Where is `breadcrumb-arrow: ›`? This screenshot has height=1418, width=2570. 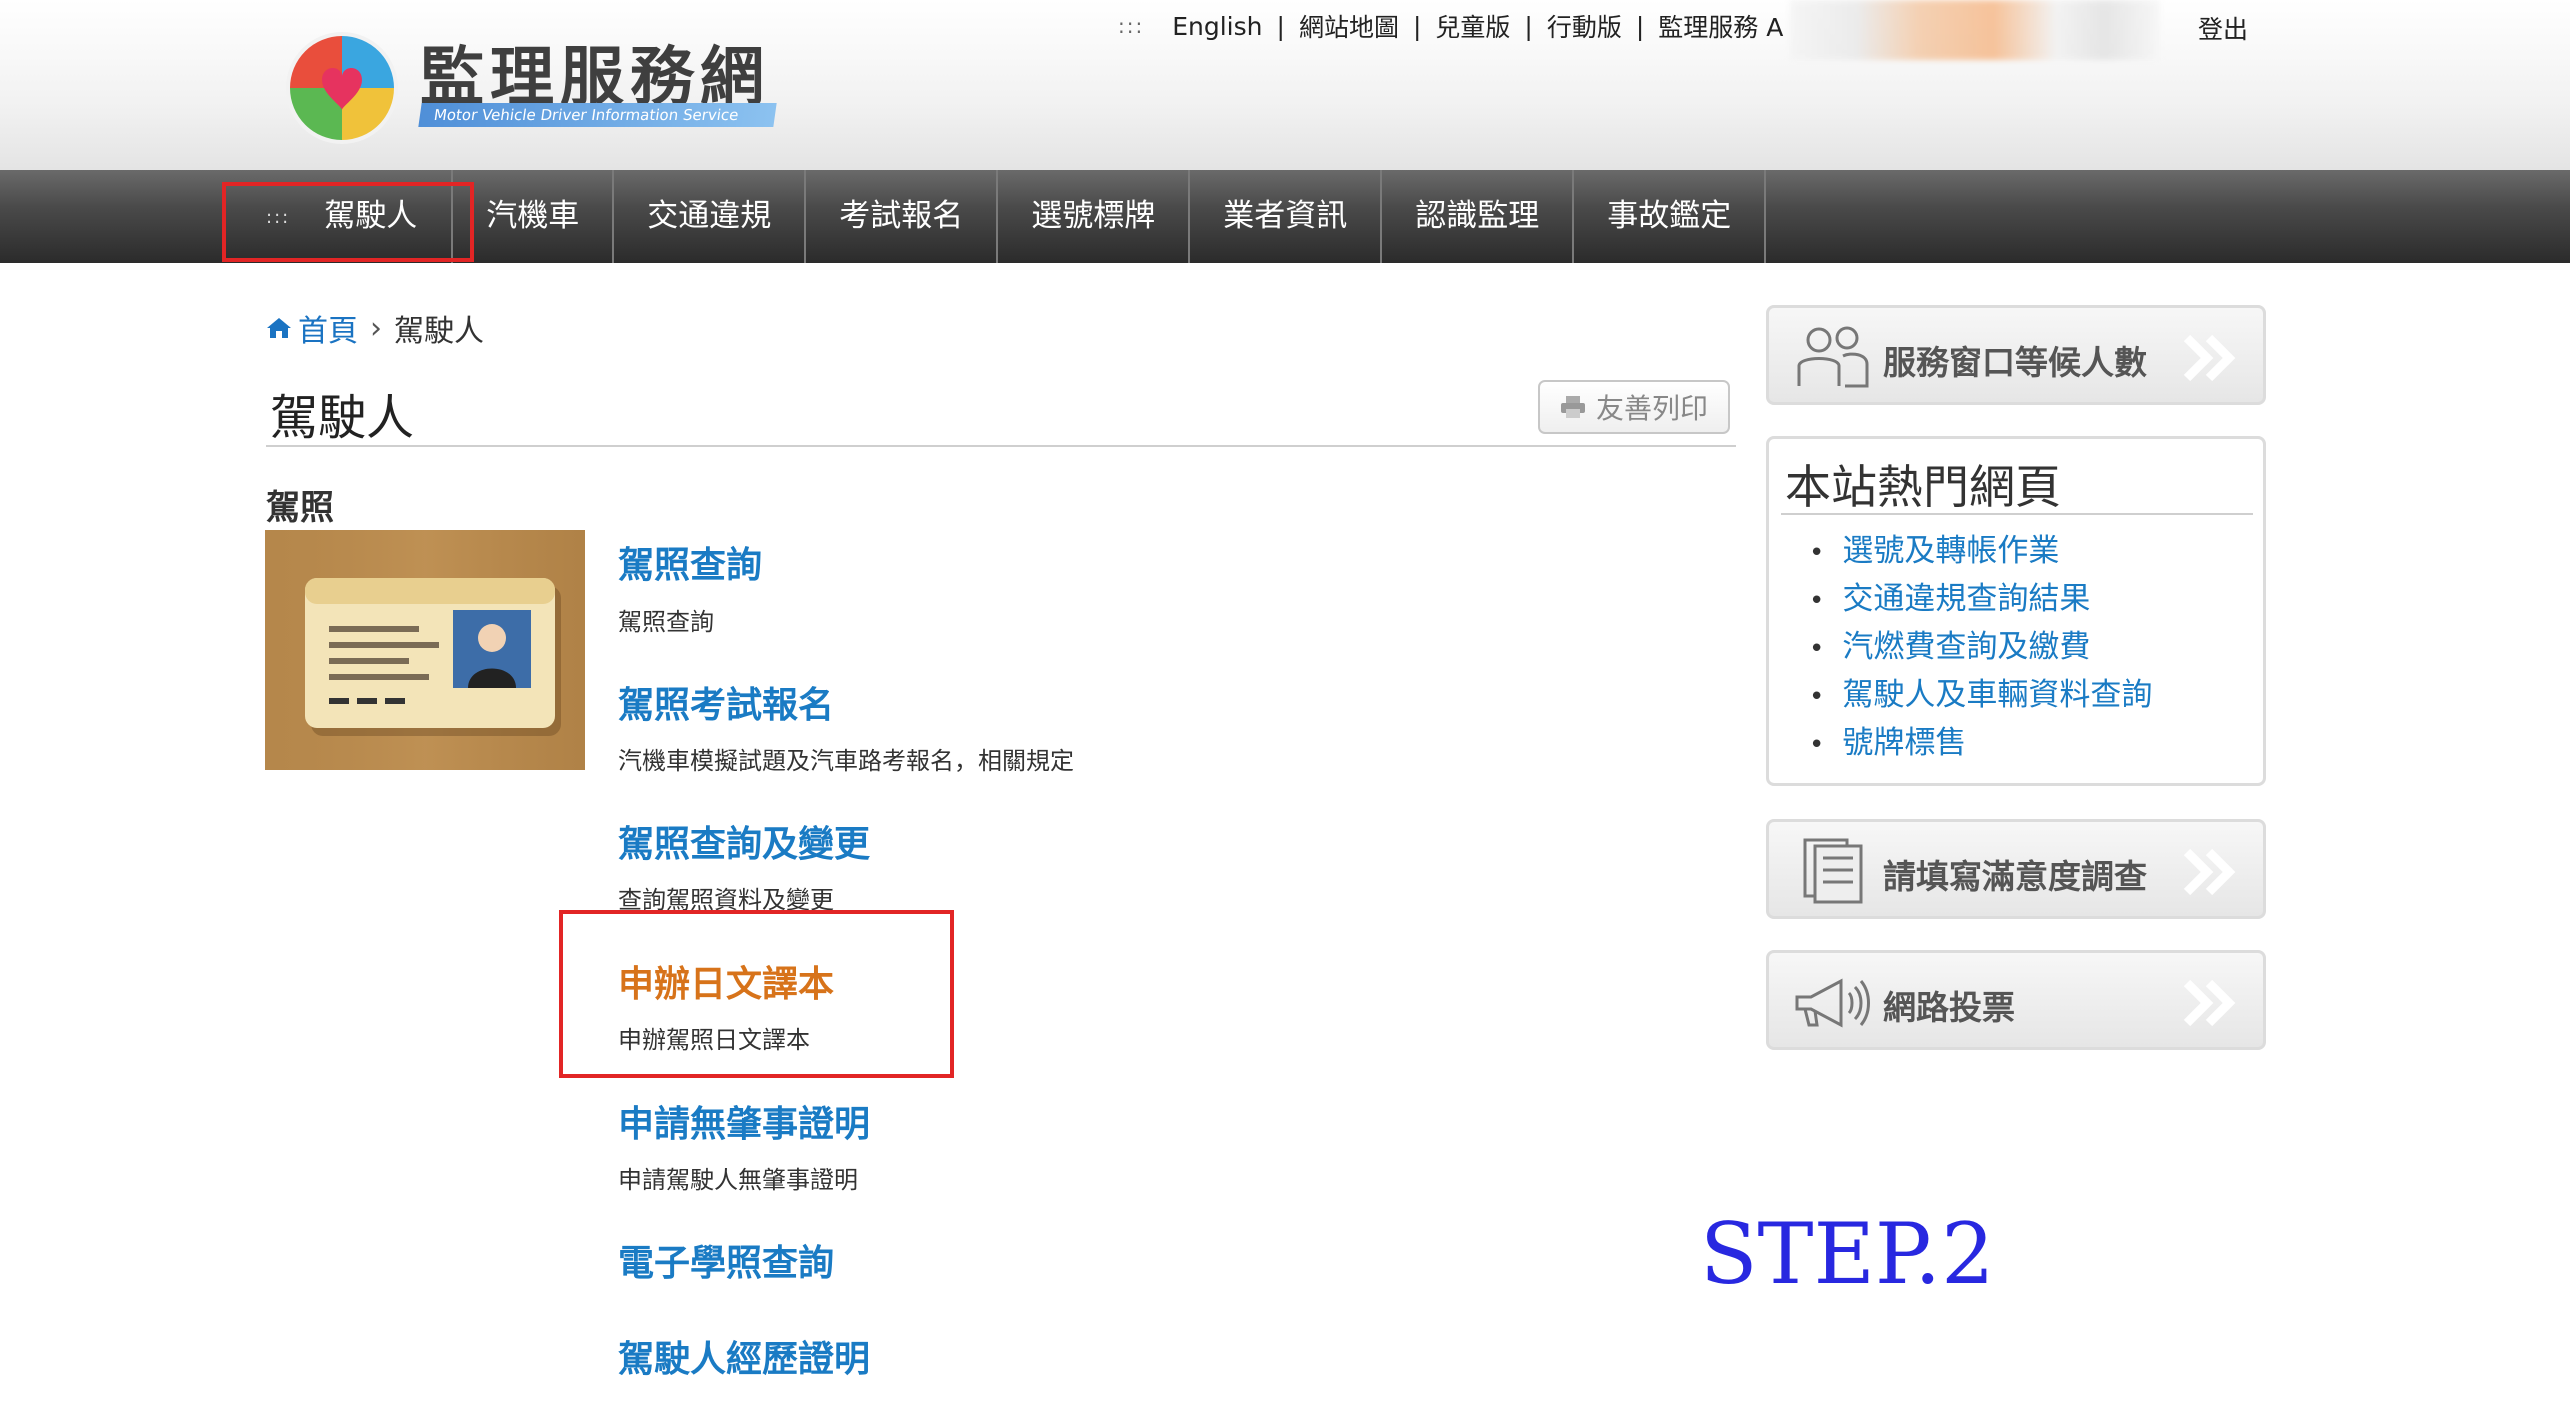
breadcrumb-arrow: › is located at coordinates (376, 328).